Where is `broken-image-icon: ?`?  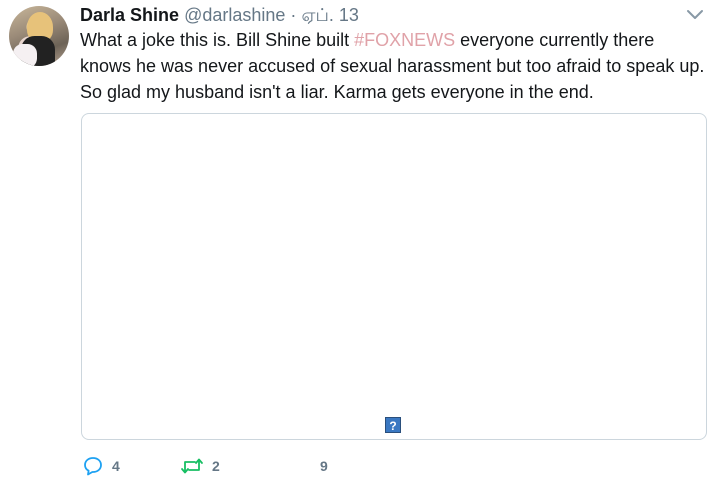 broken-image-icon: ? is located at coordinates (393, 425).